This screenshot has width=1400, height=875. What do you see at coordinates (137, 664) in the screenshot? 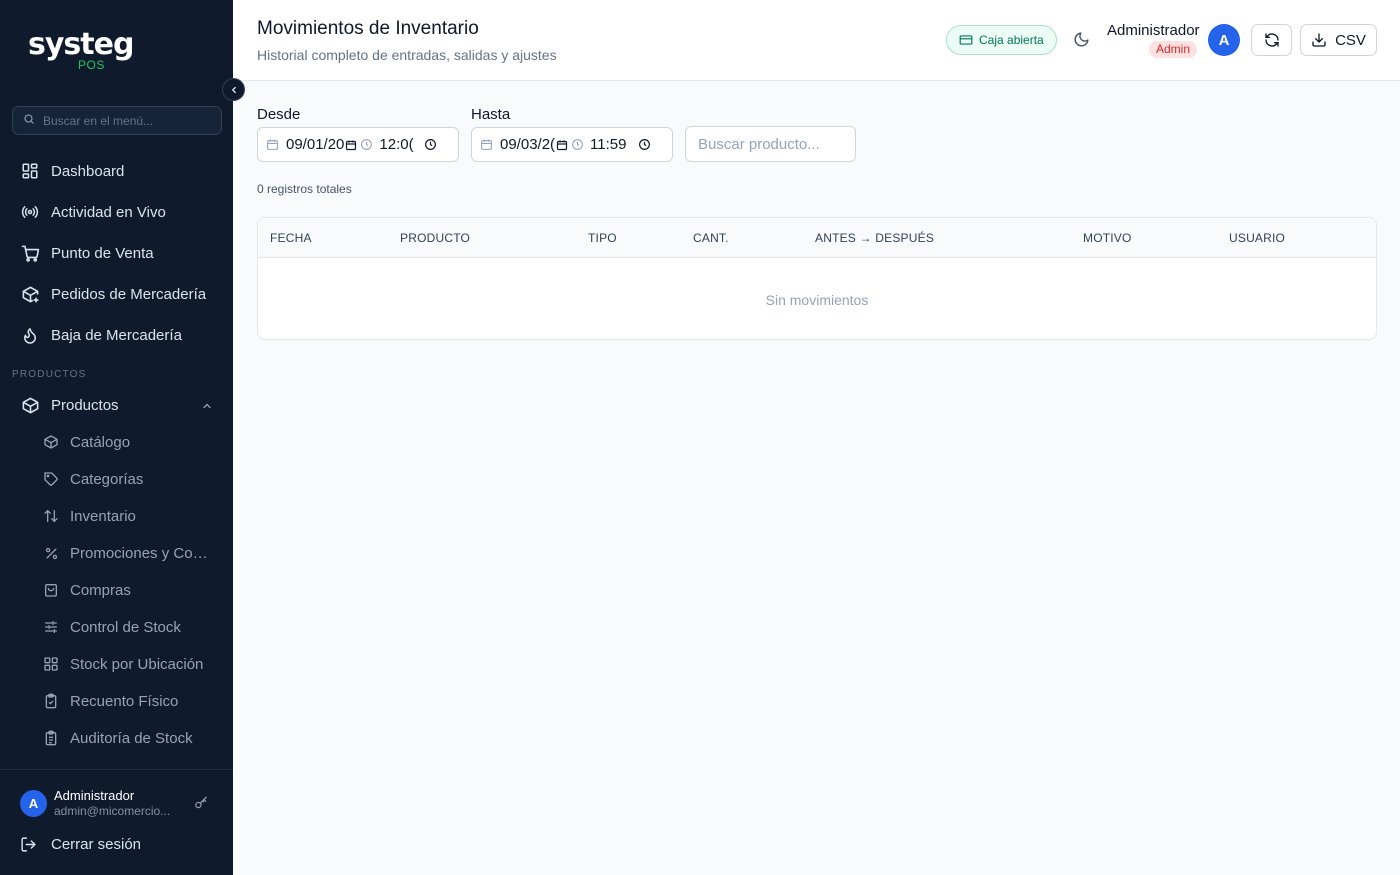
I see `sidebar-subitem-label: Stock por Ubicación` at bounding box center [137, 664].